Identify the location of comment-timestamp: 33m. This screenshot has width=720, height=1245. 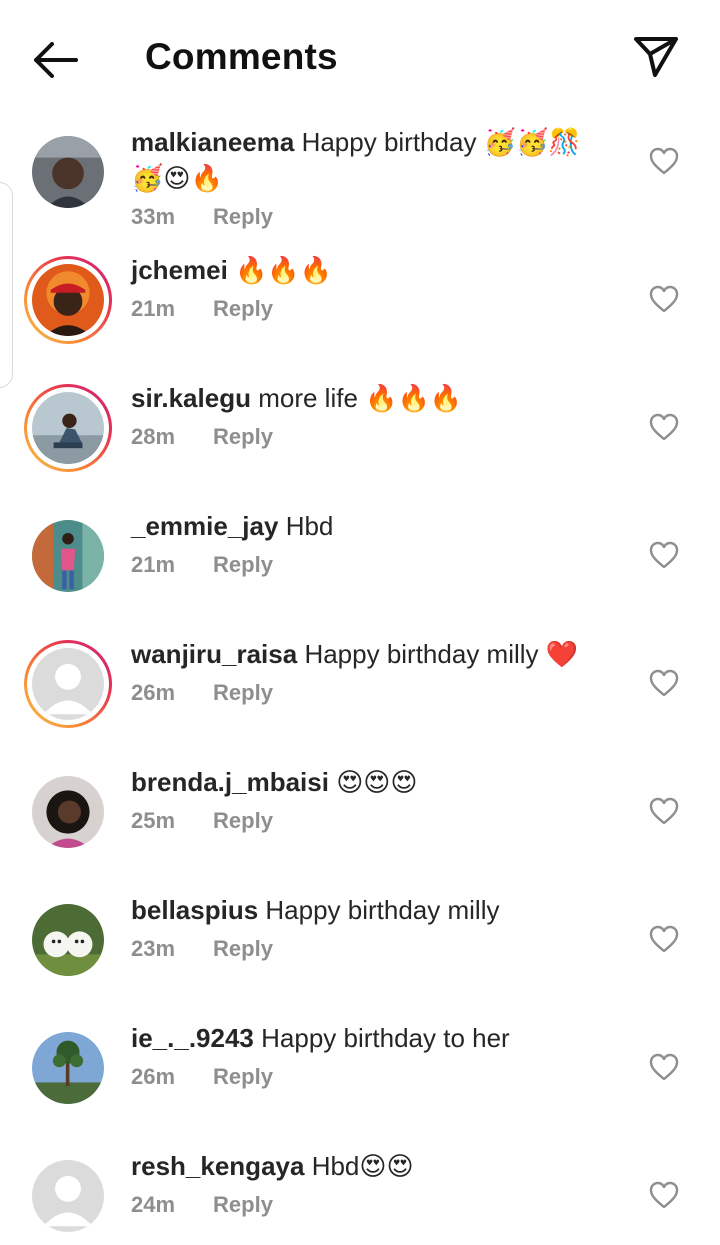
(153, 216).